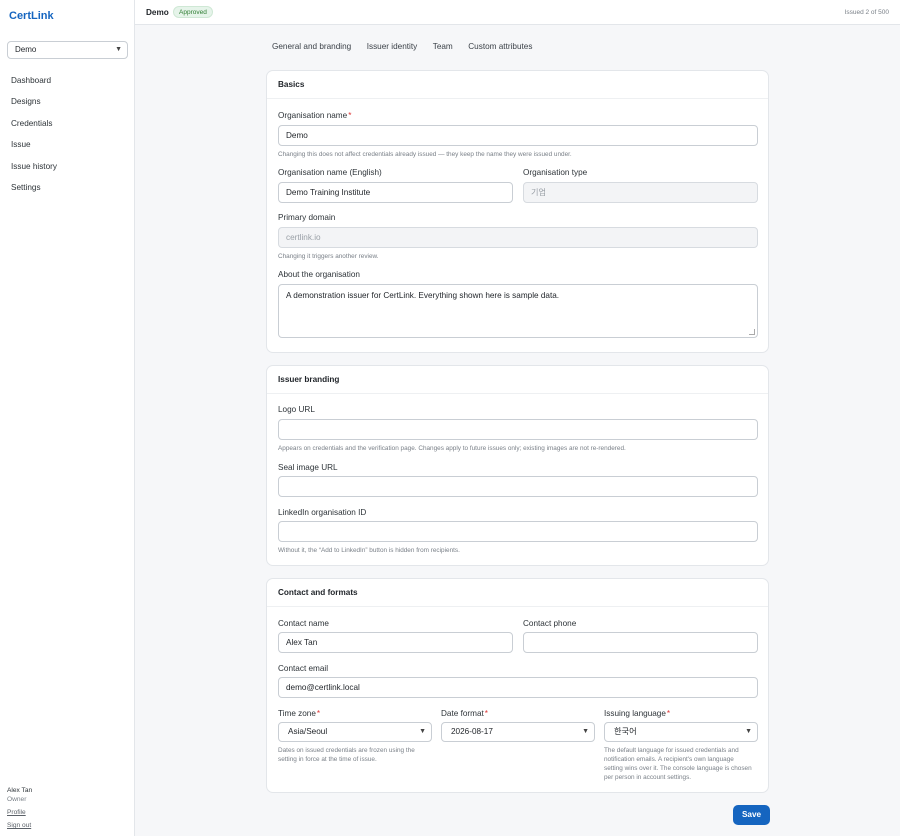  I want to click on date-format-select: 2026-08-17 ▼, so click(518, 732).